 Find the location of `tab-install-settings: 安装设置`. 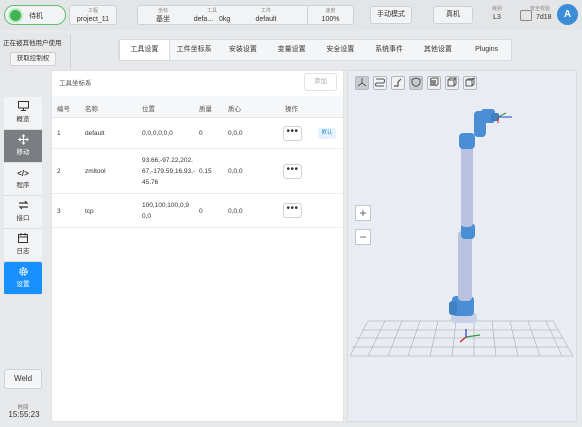

tab-install-settings: 安装设置 is located at coordinates (243, 50).